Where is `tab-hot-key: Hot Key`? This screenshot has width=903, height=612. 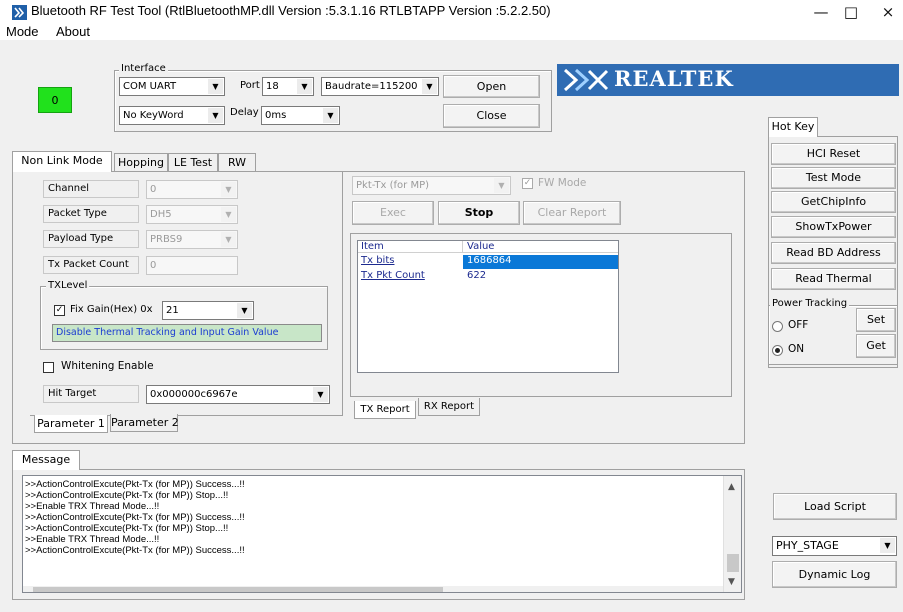
tab-hot-key: Hot Key is located at coordinates (793, 127).